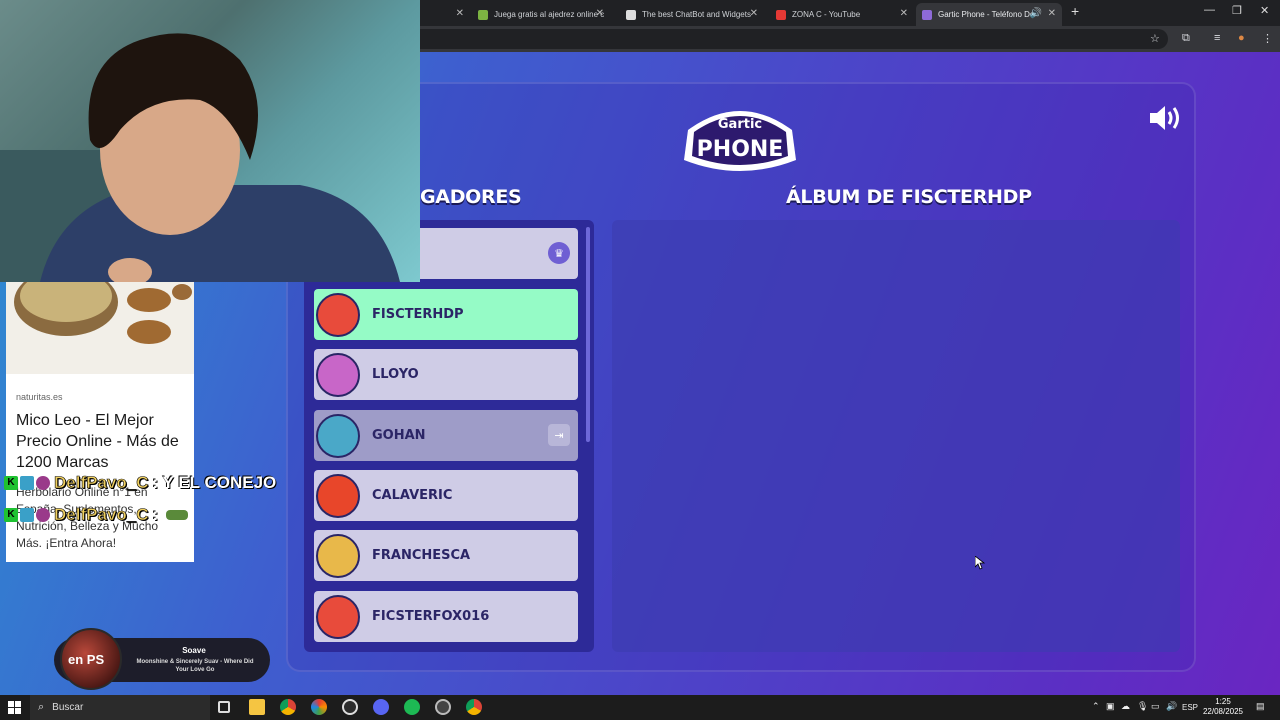 The height and width of the screenshot is (720, 1280). Describe the element at coordinates (43, 515) in the screenshot. I see `gift-badge-icon` at that location.